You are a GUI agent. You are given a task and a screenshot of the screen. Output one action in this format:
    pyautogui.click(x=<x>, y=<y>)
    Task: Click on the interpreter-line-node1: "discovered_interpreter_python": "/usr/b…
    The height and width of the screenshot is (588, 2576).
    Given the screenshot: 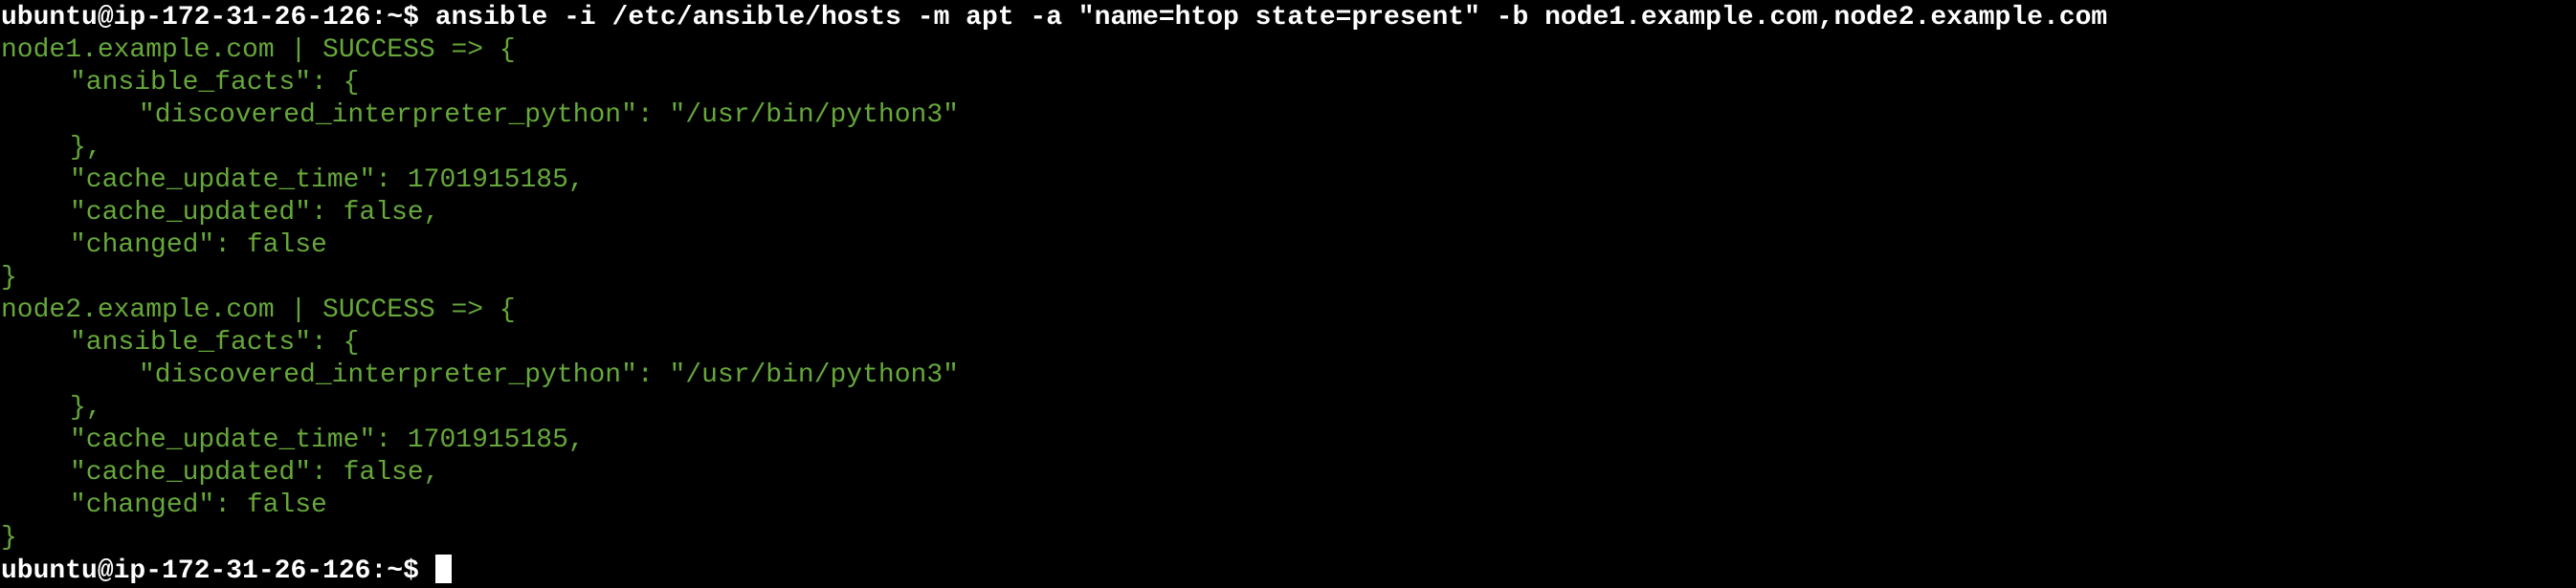 What is the action you would take?
    pyautogui.click(x=549, y=115)
    